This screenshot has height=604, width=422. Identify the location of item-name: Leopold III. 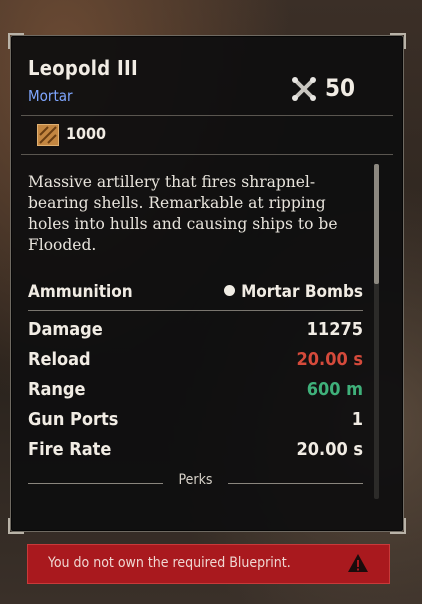
(83, 68).